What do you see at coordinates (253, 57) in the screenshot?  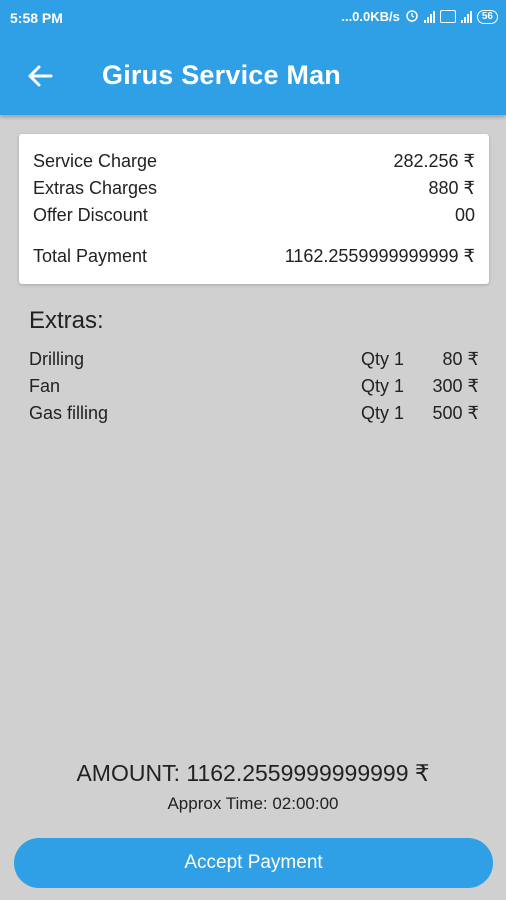 I see `app-bar: 5:58 PM ...0.0KB/s 56 Girus Service Man` at bounding box center [253, 57].